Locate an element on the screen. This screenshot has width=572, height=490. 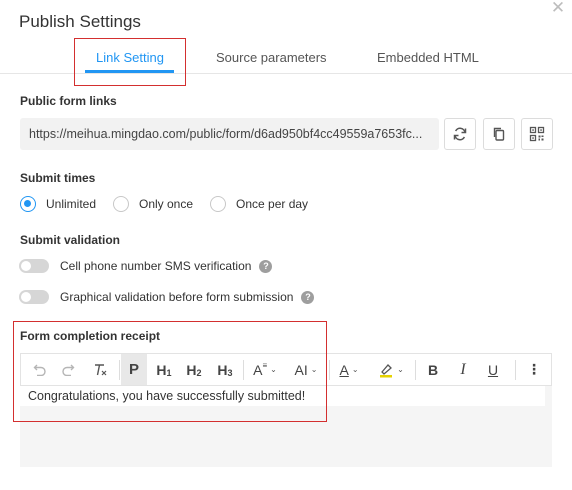
tab-source-parameters: Source parameters is located at coordinates (271, 57).